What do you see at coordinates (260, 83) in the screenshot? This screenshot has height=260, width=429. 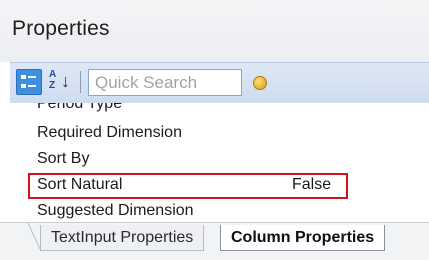 I see `property-pages-icon` at bounding box center [260, 83].